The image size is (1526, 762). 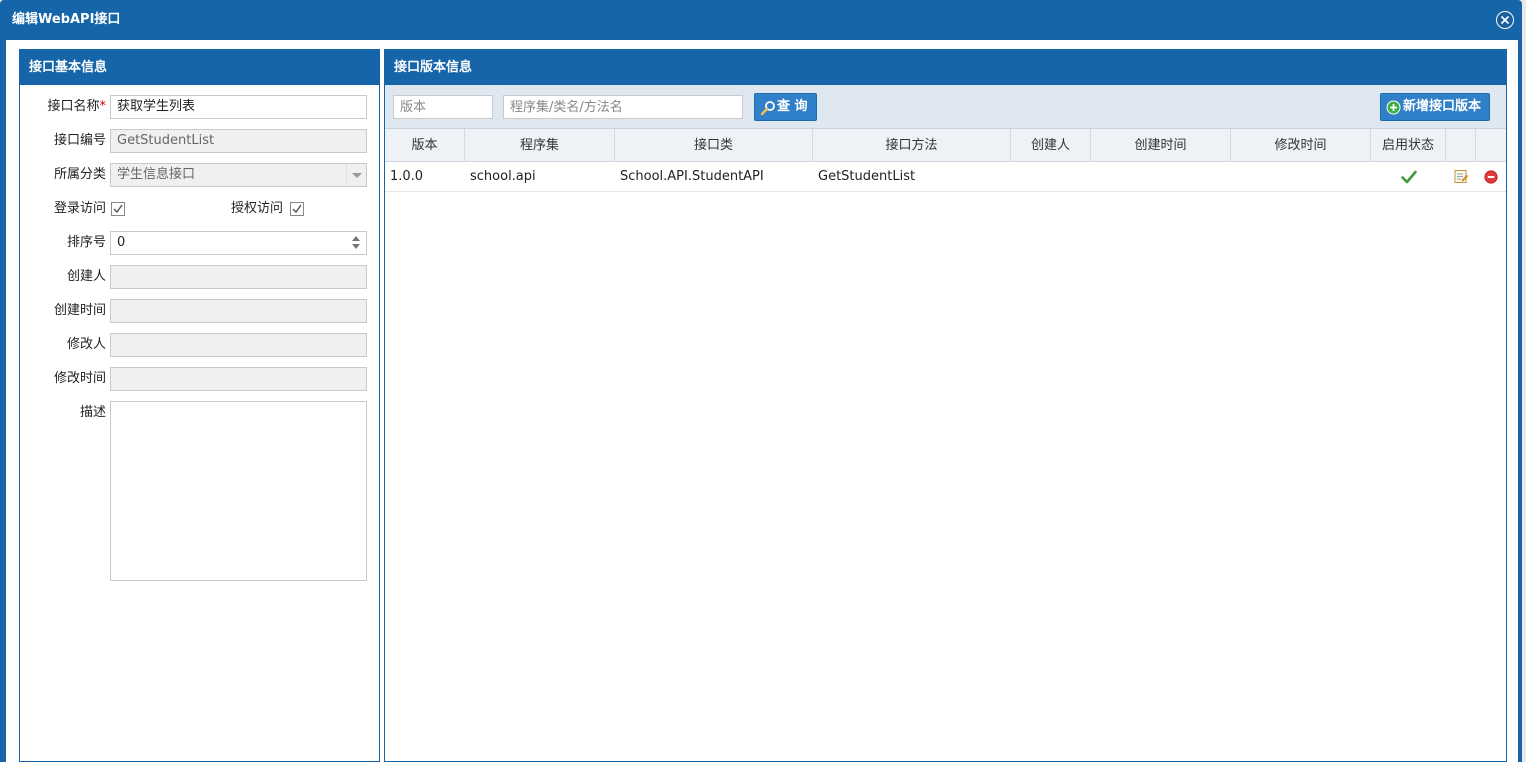 What do you see at coordinates (238, 175) in the screenshot?
I see `category-select: 学生信息接口` at bounding box center [238, 175].